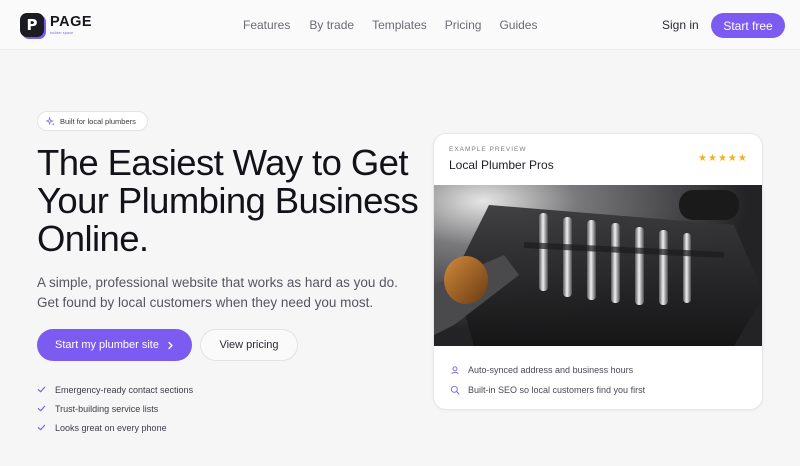 The height and width of the screenshot is (466, 800). Describe the element at coordinates (111, 427) in the screenshot. I see `checklist-text: Looks great on every phone` at that location.